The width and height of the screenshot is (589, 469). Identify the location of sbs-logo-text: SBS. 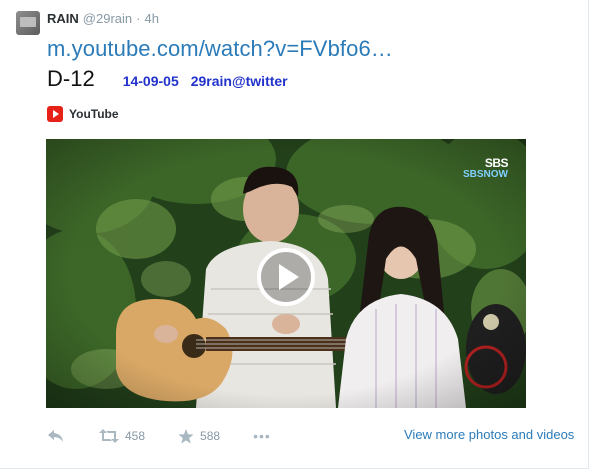
(496, 163).